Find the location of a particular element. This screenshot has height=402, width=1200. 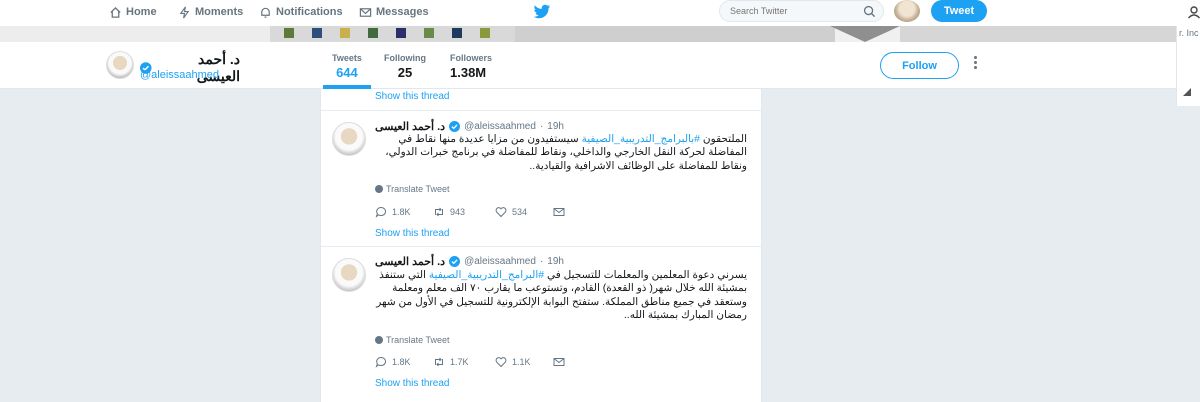

nav-messages: Messages is located at coordinates (394, 12).